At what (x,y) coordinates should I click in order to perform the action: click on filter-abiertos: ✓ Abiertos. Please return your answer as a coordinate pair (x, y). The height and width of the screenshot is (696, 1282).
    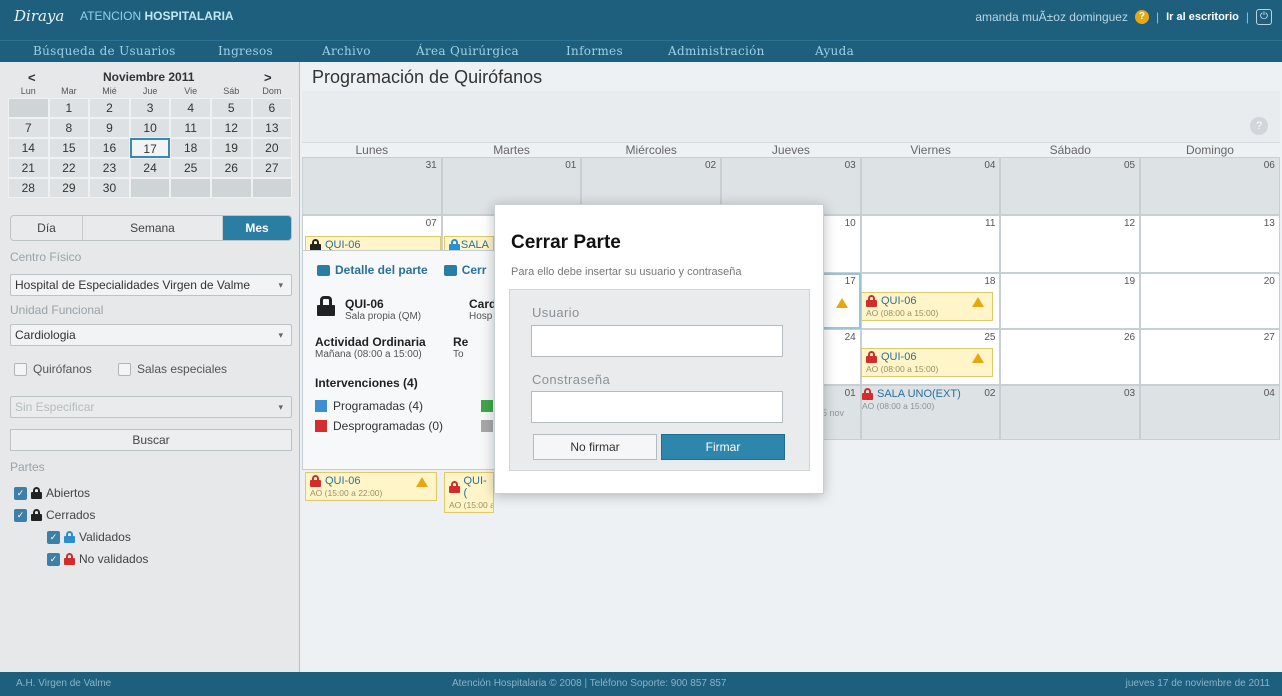
    Looking at the image, I should click on (52, 493).